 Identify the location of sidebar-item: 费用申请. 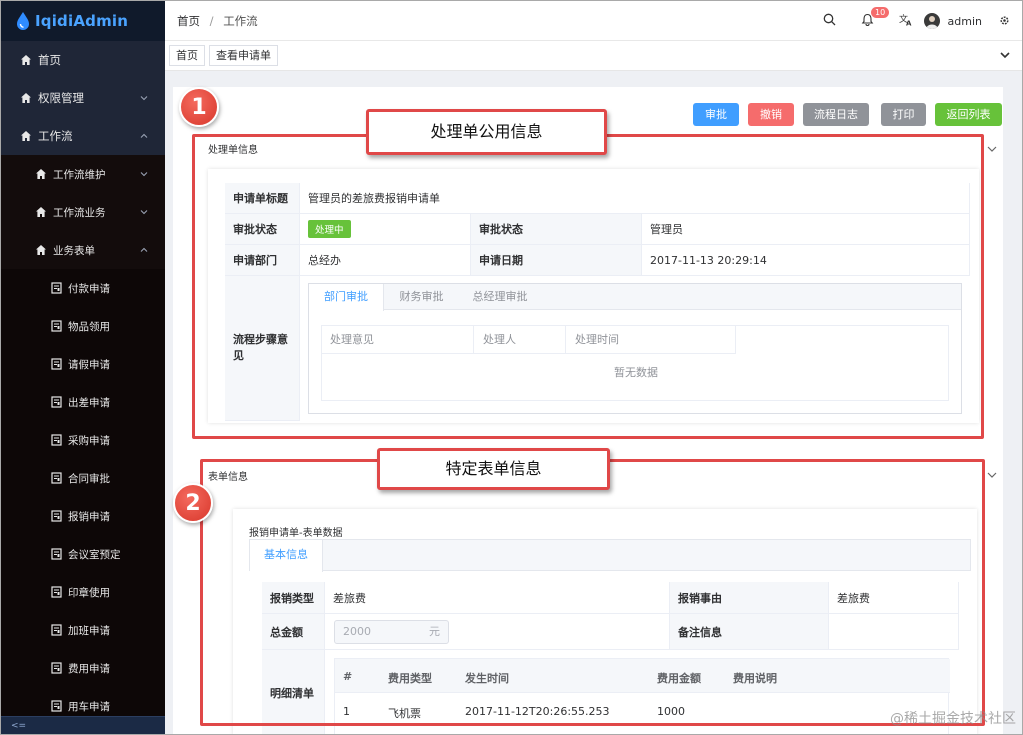
(83, 668).